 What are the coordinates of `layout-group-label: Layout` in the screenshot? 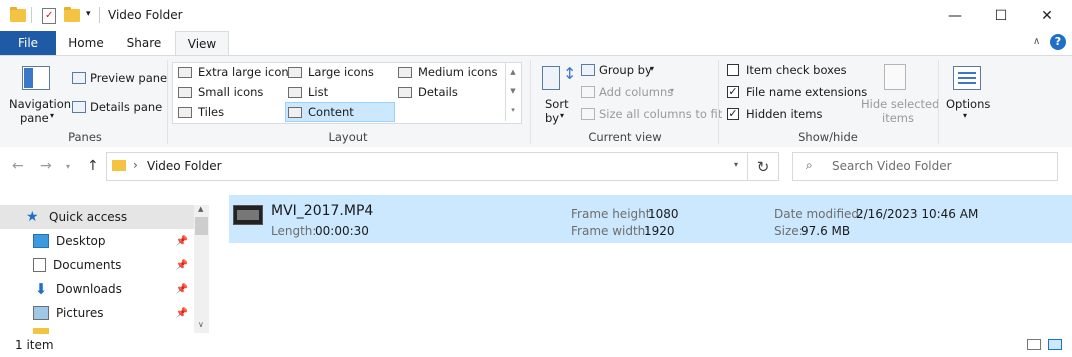 It's located at (348, 137).